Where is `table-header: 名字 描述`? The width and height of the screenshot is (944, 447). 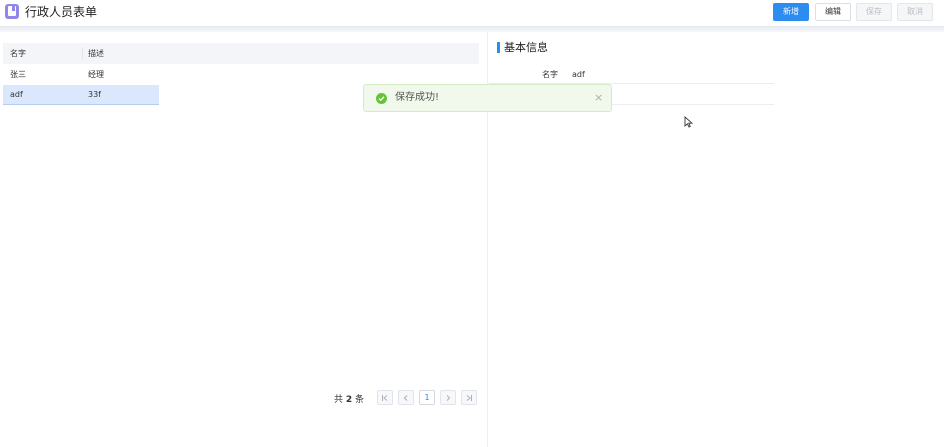
table-header: 名字 描述 is located at coordinates (241, 53).